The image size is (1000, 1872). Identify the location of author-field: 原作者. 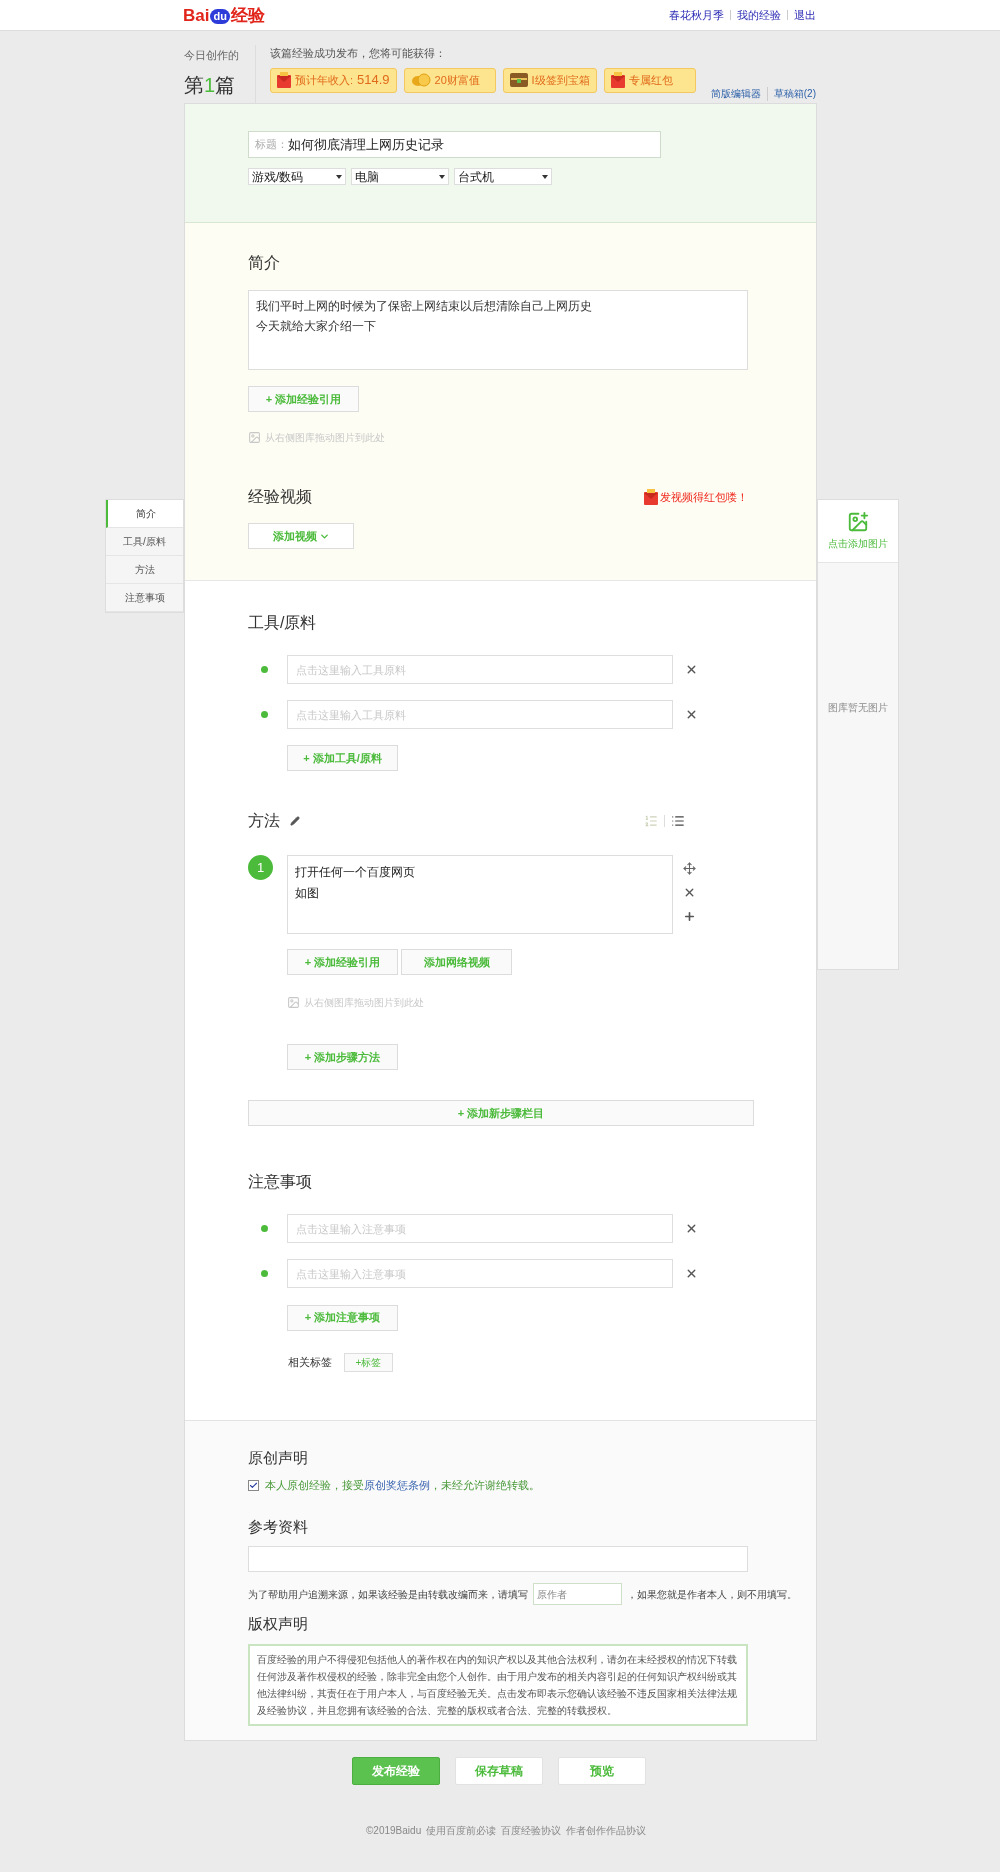
(577, 1594).